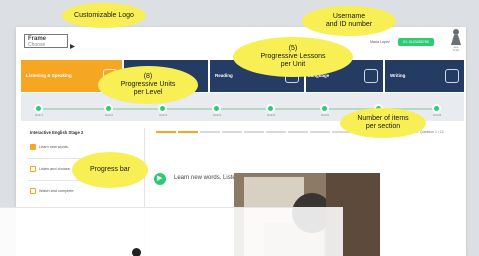 This screenshot has height=256, width=479. What do you see at coordinates (349, 21) in the screenshot?
I see `callout-username: Username and ID number` at bounding box center [349, 21].